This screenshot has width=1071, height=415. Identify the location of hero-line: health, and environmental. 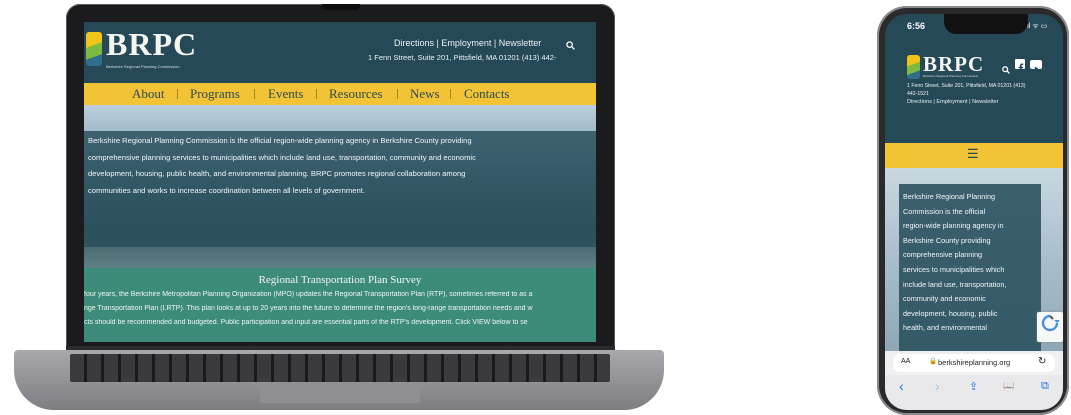
(945, 328).